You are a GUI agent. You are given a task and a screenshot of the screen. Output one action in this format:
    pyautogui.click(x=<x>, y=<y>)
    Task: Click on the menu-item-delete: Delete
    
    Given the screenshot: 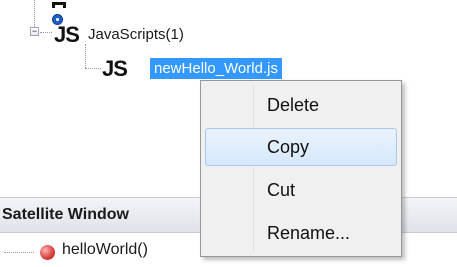 What is the action you would take?
    pyautogui.click(x=301, y=105)
    